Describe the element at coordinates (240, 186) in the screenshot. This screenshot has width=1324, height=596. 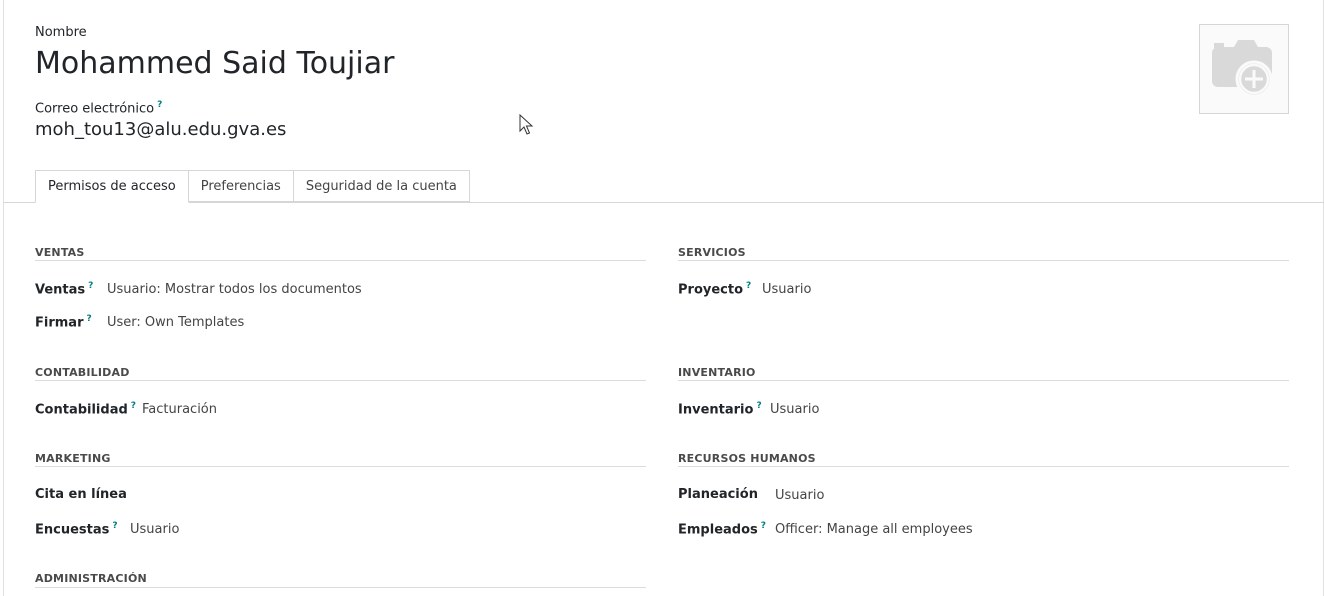
I see `tab-preferencias: Preferencias` at that location.